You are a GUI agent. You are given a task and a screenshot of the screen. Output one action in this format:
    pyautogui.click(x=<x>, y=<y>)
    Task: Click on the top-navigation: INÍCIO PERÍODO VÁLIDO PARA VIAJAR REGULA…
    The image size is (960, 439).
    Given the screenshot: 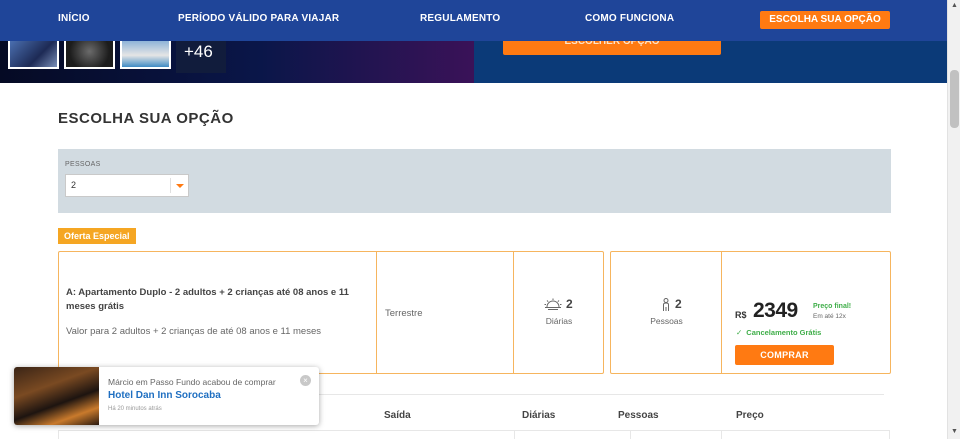 What is the action you would take?
    pyautogui.click(x=473, y=20)
    